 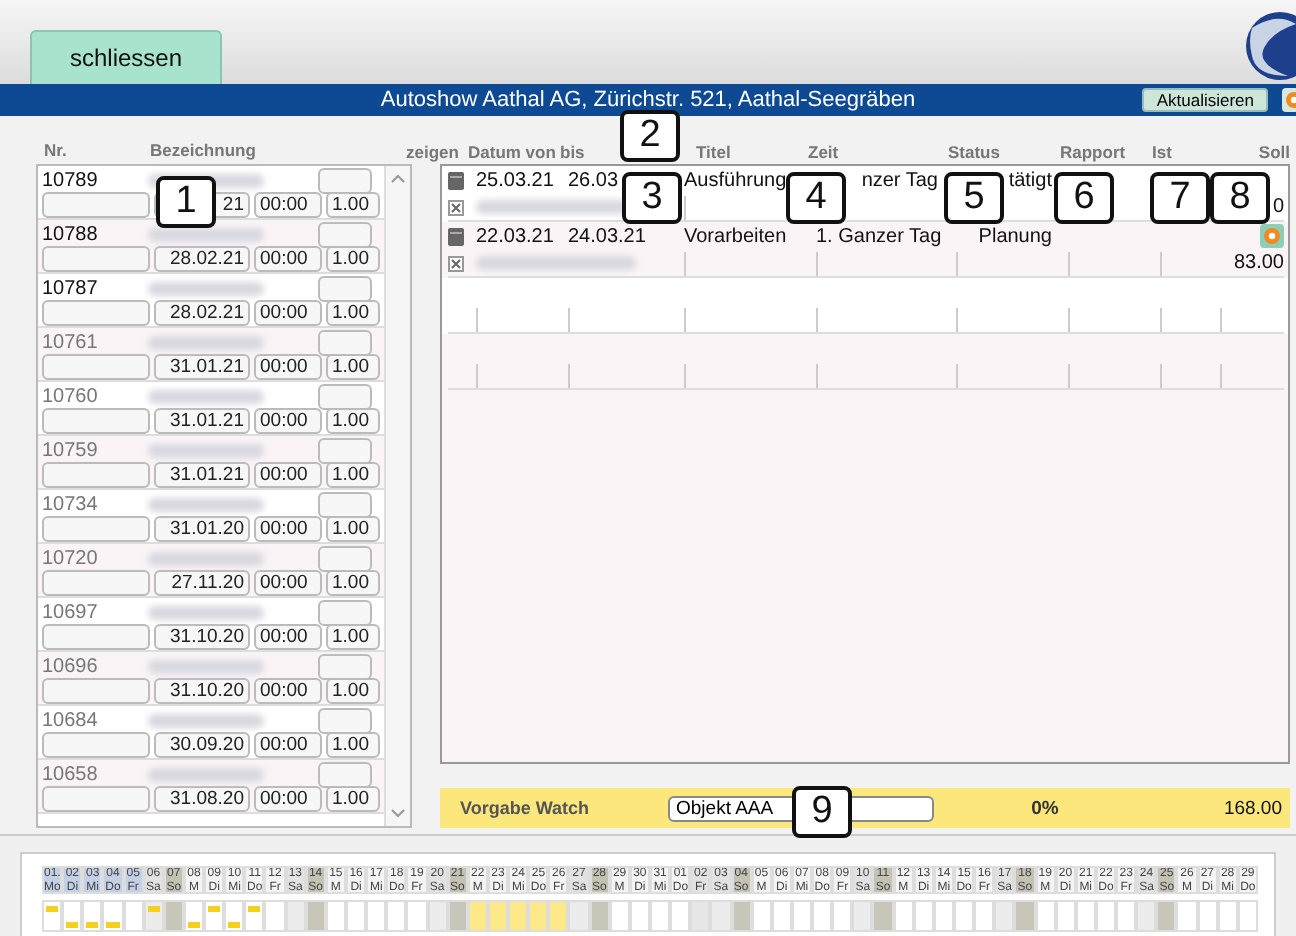 What do you see at coordinates (650, 136) in the screenshot?
I see `callout-tooltip: 2` at bounding box center [650, 136].